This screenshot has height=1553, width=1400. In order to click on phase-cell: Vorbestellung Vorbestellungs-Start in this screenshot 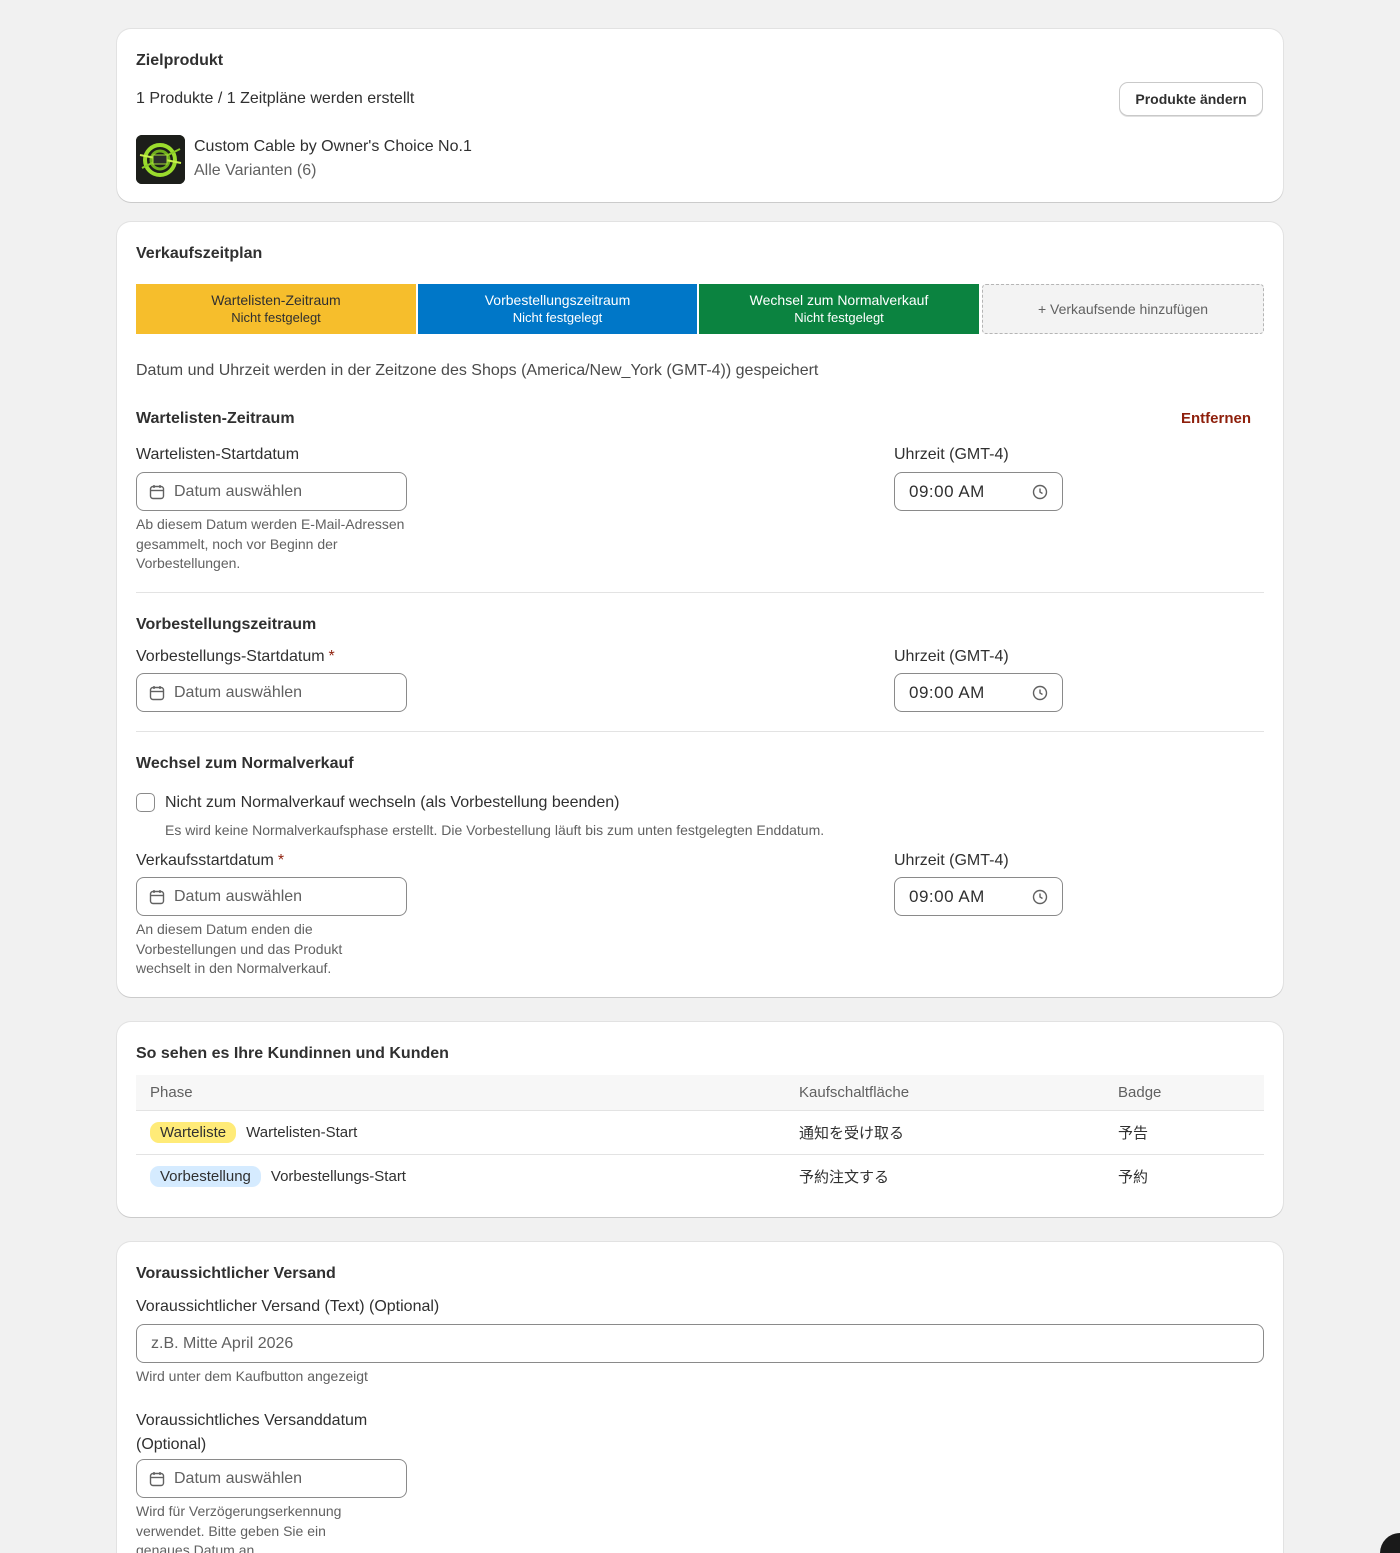, I will do `click(460, 1176)`.